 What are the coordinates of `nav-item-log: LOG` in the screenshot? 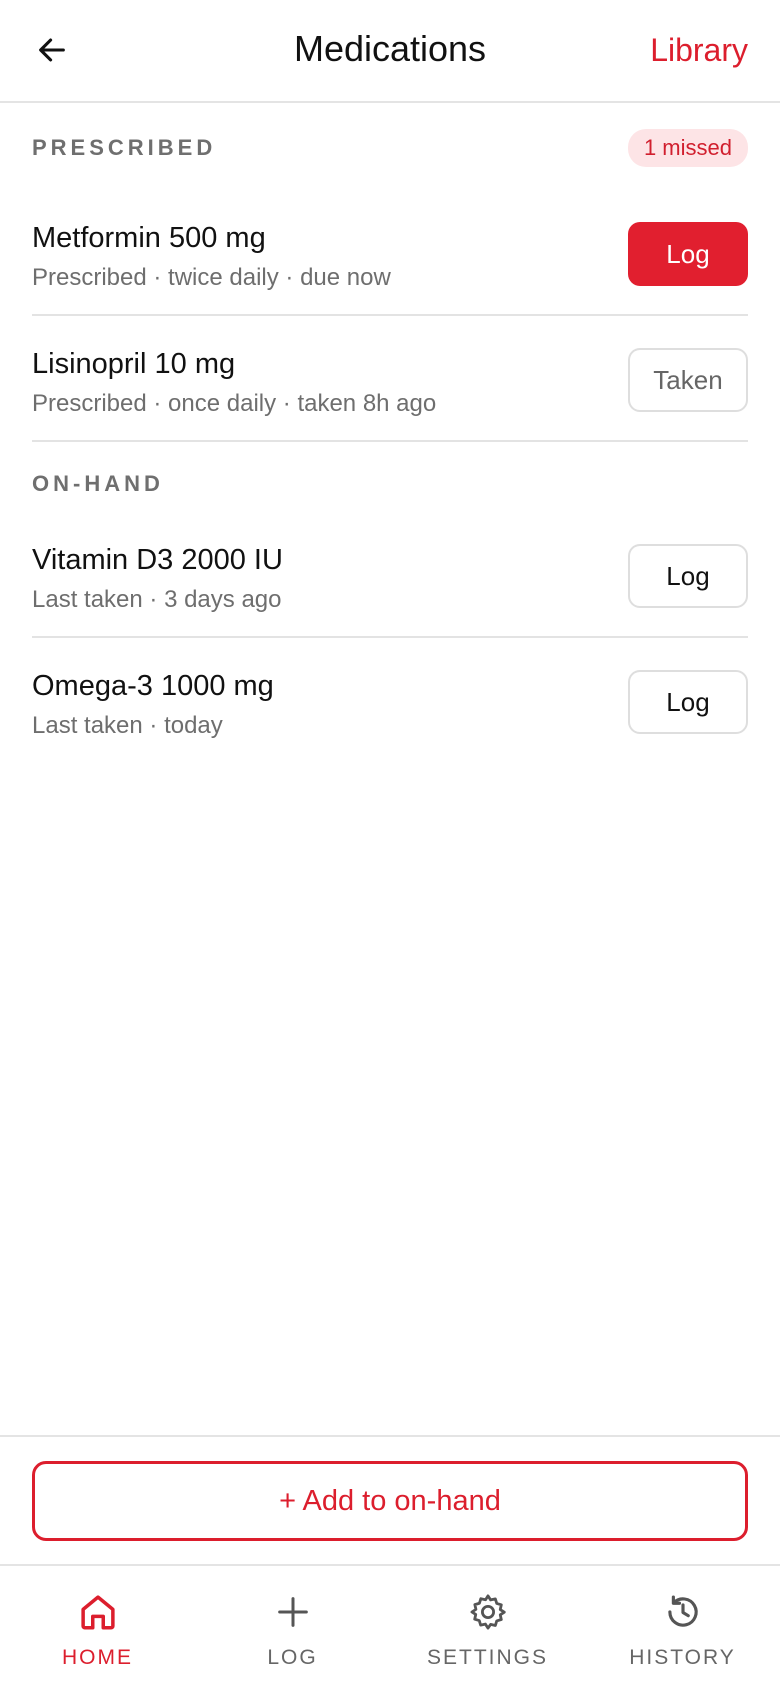 It's located at (292, 1627).